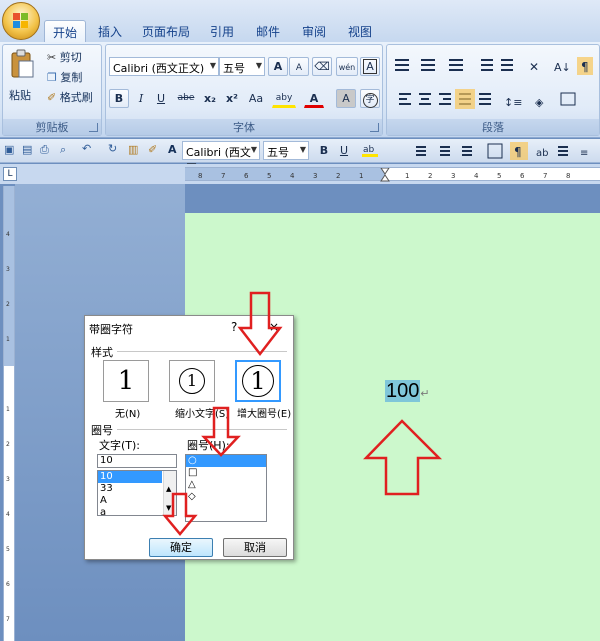  I want to click on tab-home: 开始, so click(65, 31).